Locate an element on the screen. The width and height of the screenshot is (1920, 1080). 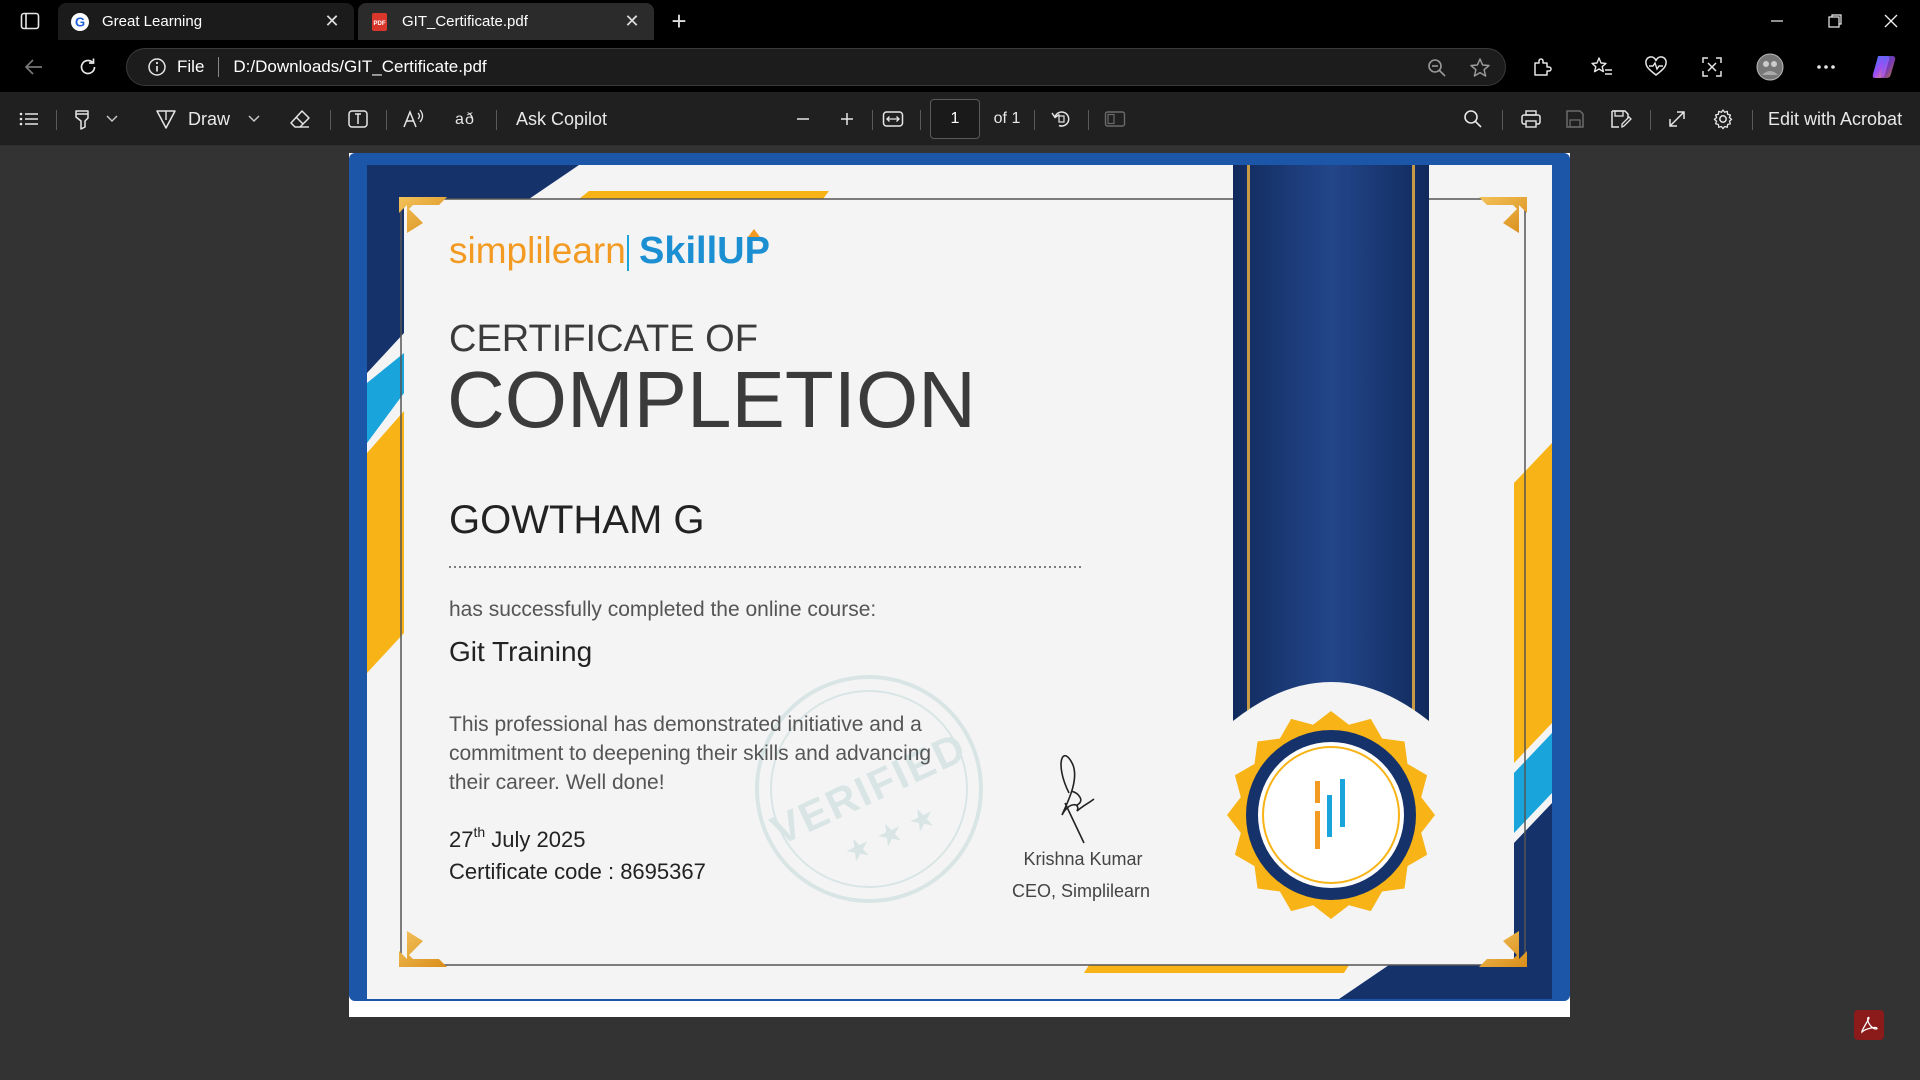
add-text-button is located at coordinates (358, 119).